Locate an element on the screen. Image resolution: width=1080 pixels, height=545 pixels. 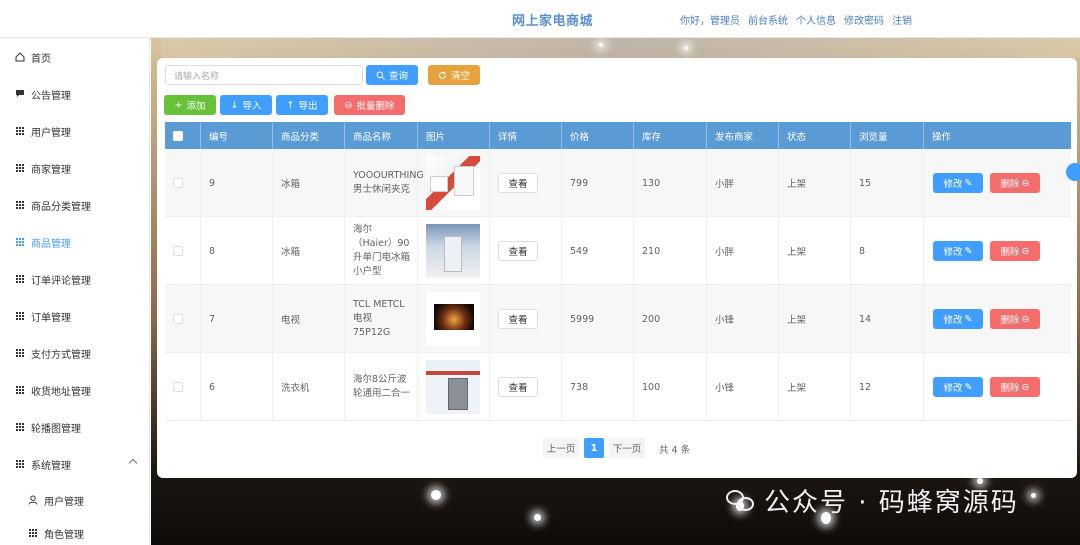
next-page-button: 下一页 is located at coordinates (627, 448).